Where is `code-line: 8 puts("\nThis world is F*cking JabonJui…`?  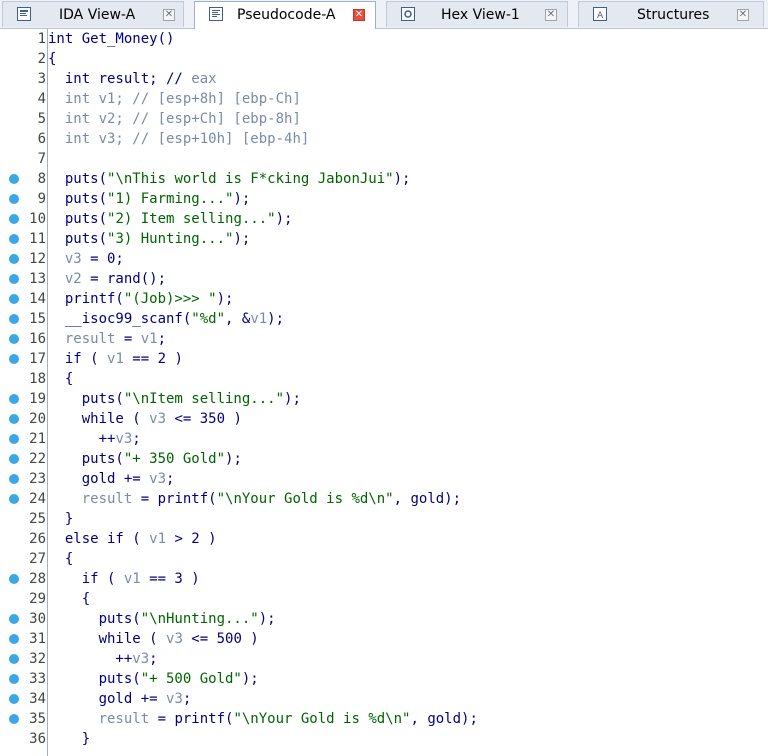 code-line: 8 puts("\nThis world is F*cking JabonJui… is located at coordinates (384, 179).